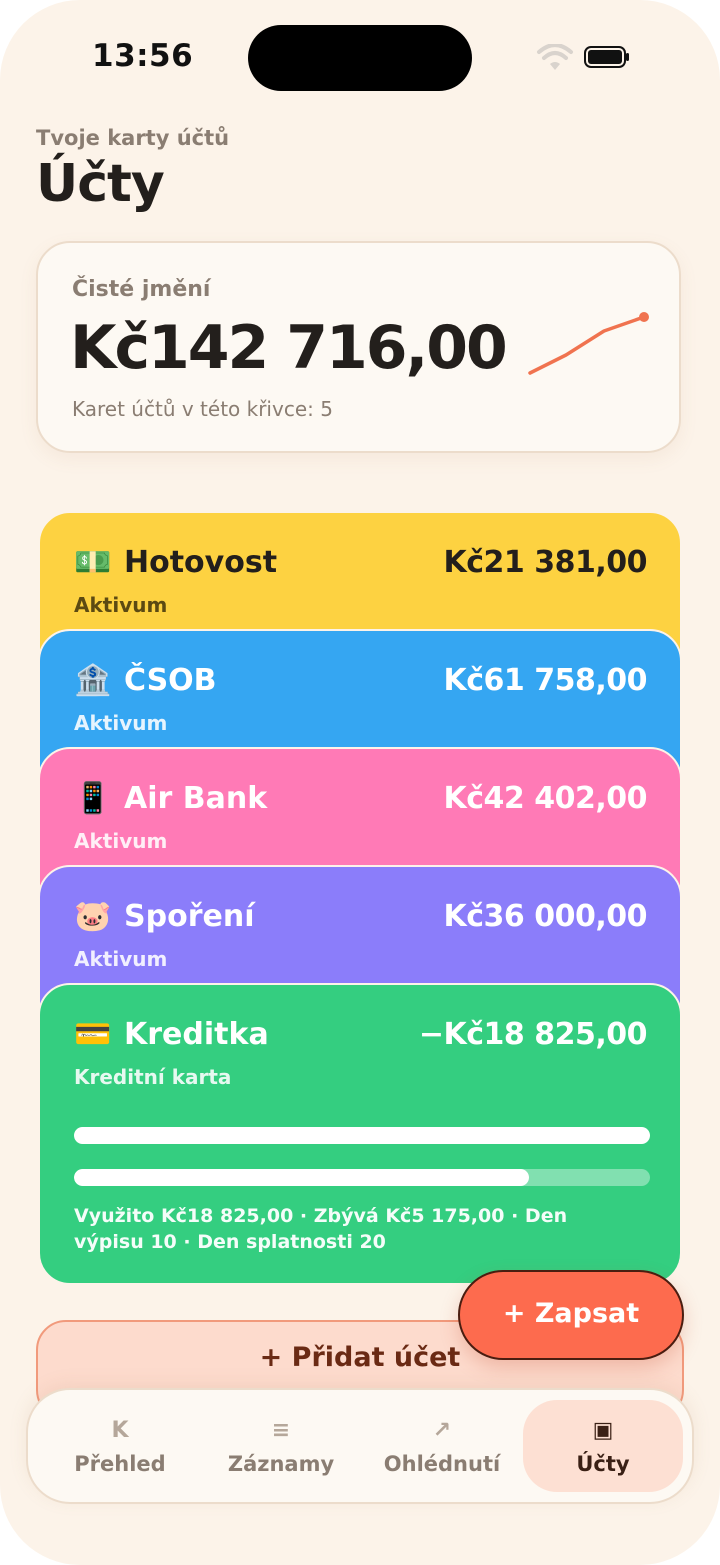 The height and width of the screenshot is (1565, 720). What do you see at coordinates (93, 562) in the screenshot?
I see `cash-icon: 💵` at bounding box center [93, 562].